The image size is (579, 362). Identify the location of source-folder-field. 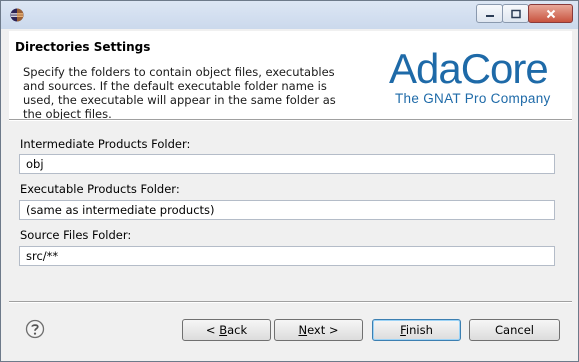
(287, 256).